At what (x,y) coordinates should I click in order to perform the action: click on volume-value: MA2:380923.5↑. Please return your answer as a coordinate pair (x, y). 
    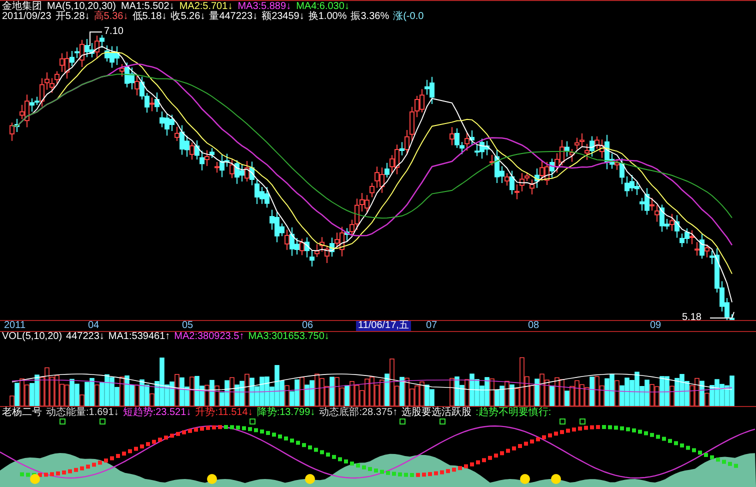
    Looking at the image, I should click on (209, 337).